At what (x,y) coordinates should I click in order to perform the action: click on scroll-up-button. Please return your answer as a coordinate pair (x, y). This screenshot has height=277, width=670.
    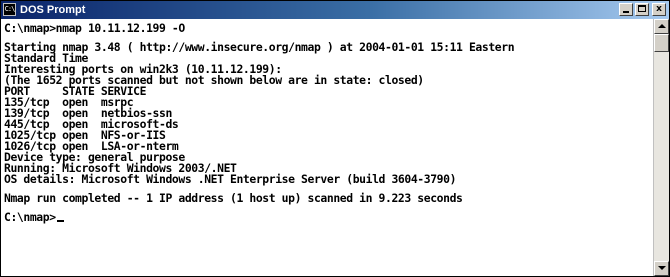
    Looking at the image, I should click on (661, 26).